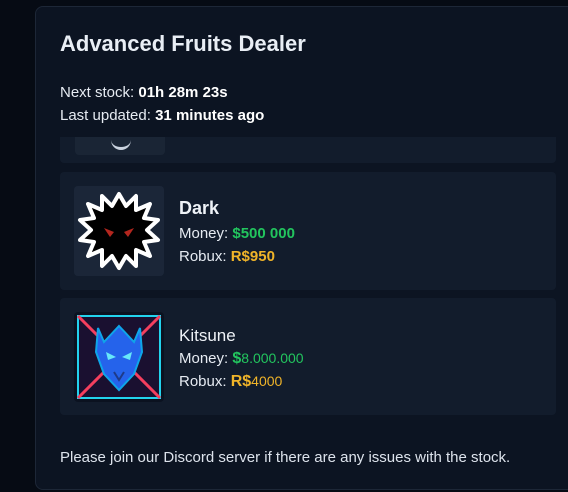 The image size is (568, 492). I want to click on next-stock-line: Next stock: 01h 28m 23s, so click(144, 92).